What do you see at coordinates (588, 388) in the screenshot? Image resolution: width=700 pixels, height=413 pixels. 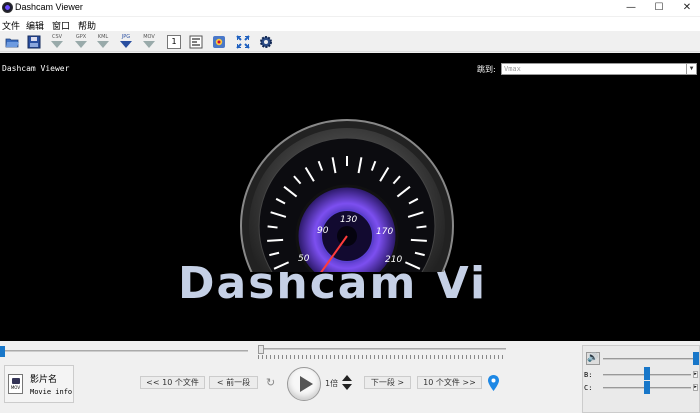 I see `contrast-label: C:` at bounding box center [588, 388].